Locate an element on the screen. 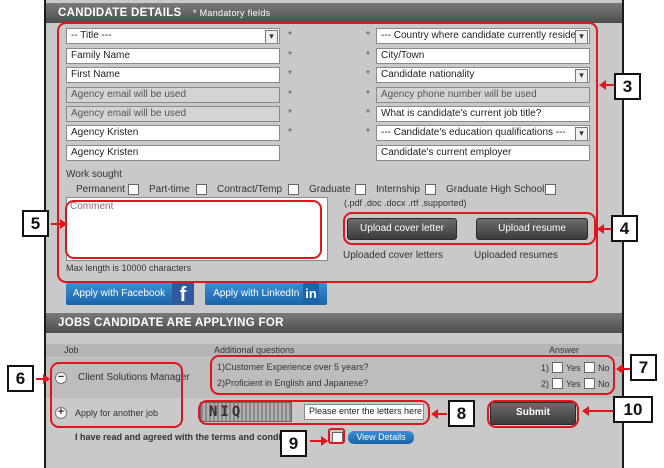 The height and width of the screenshot is (468, 664). jobs-section-title: JOBS CANDIDATE ARE APPLYING FOR is located at coordinates (171, 323).